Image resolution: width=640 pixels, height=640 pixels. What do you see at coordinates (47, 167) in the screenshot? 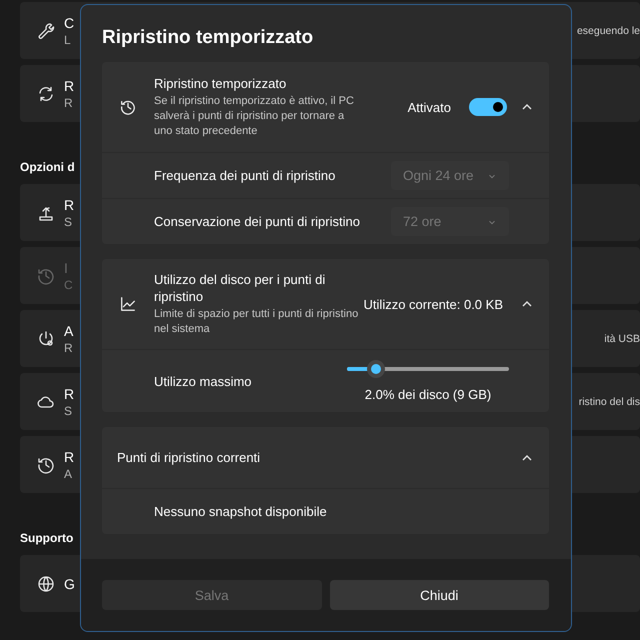
I see `section-heading: Opzioni d` at bounding box center [47, 167].